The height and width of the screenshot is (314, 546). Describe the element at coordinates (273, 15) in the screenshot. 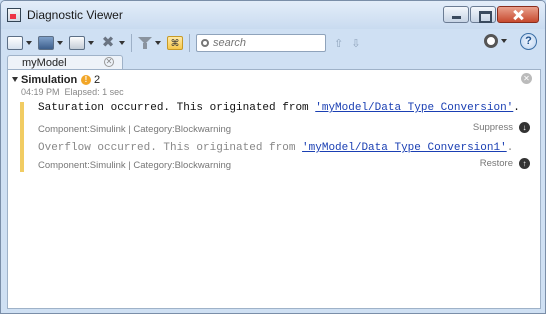

I see `title-bar: Diagnostic Viewer` at that location.